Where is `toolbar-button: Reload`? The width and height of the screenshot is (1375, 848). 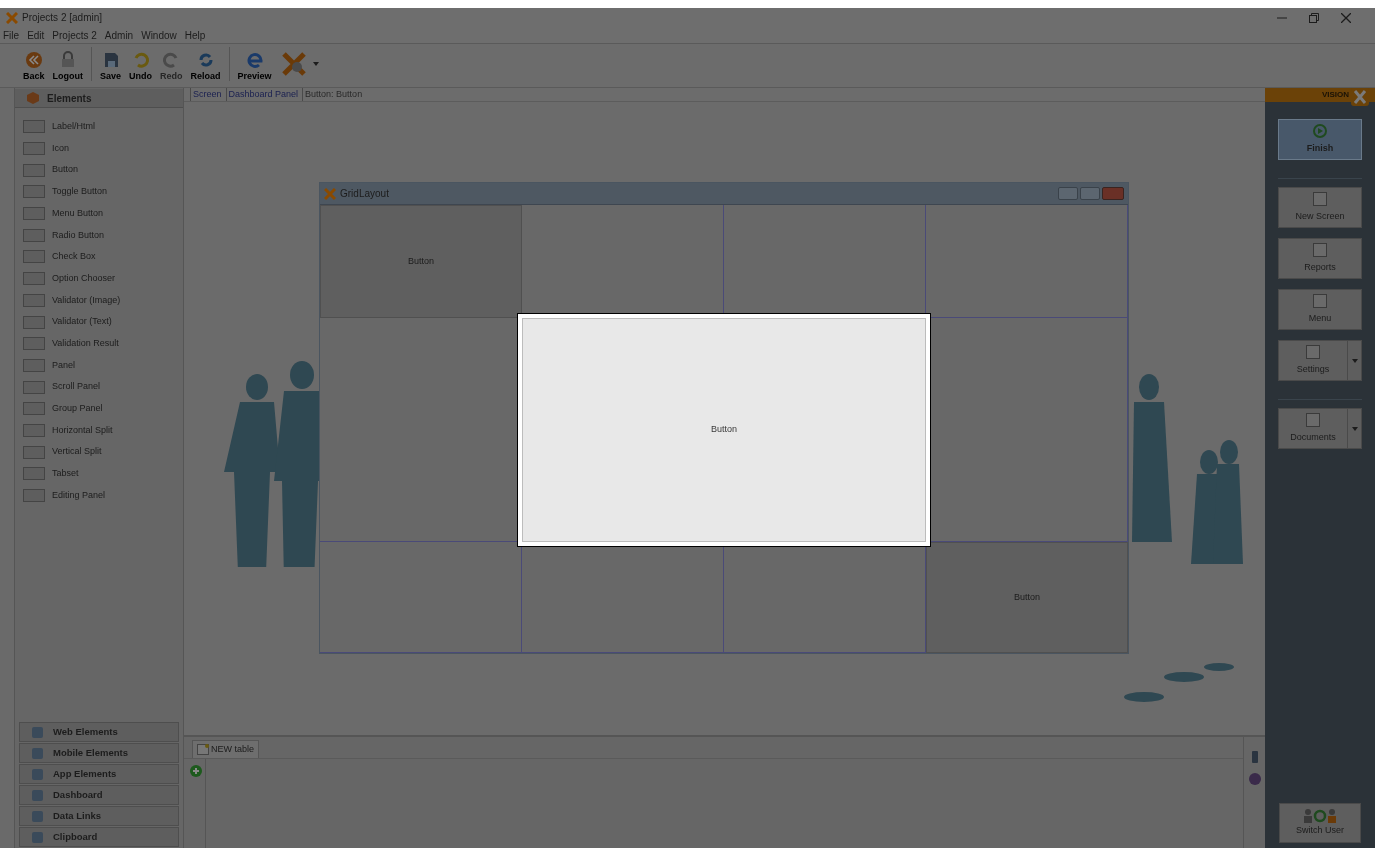
toolbar-button: Reload is located at coordinates (205, 66).